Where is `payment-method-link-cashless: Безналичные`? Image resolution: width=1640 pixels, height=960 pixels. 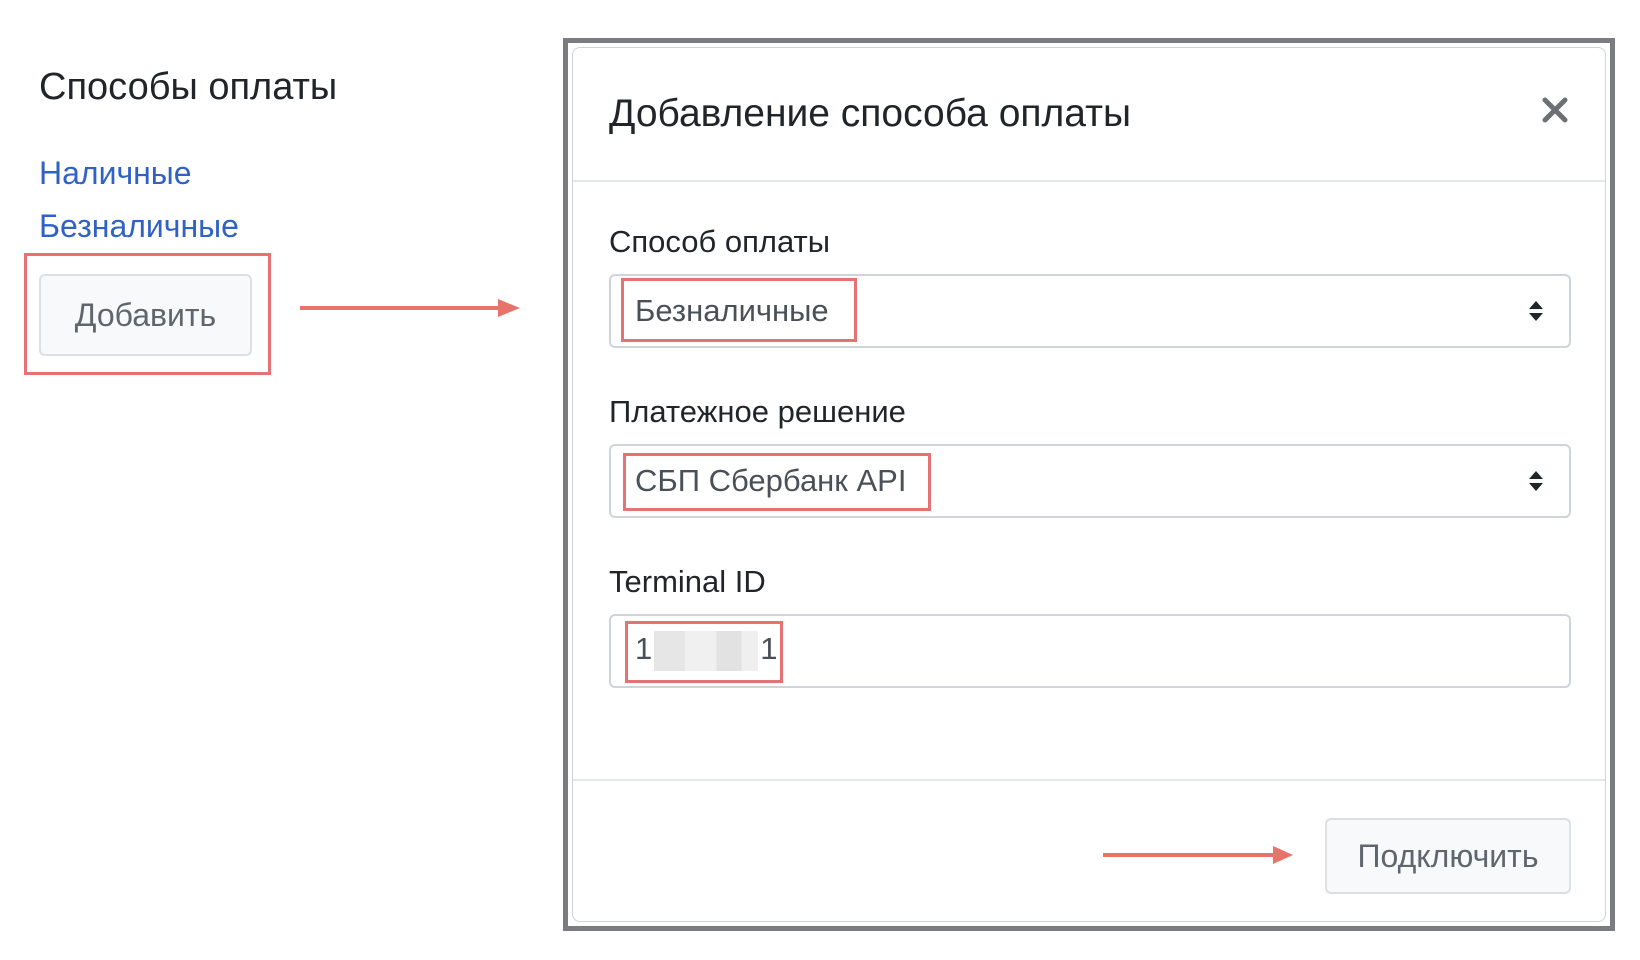
payment-method-link-cashless: Безналичные is located at coordinates (139, 226).